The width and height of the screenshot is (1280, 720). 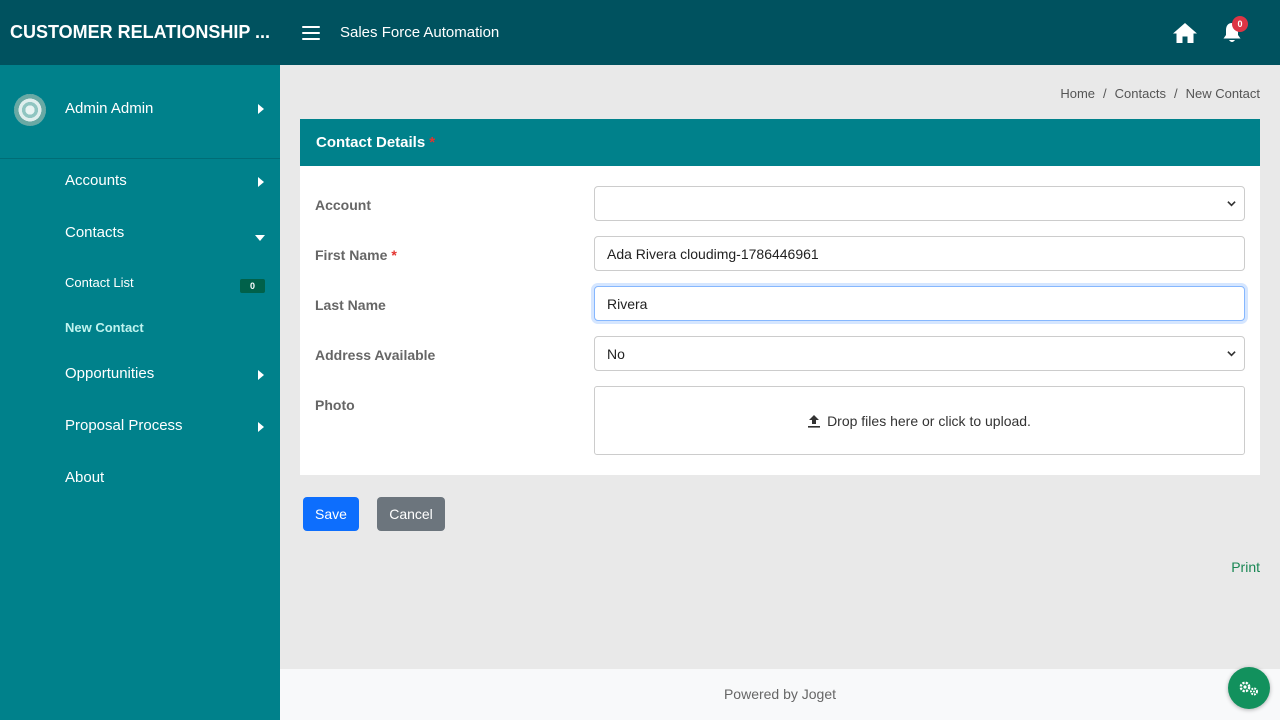 What do you see at coordinates (627, 303) in the screenshot?
I see `last-name-value: Rivera` at bounding box center [627, 303].